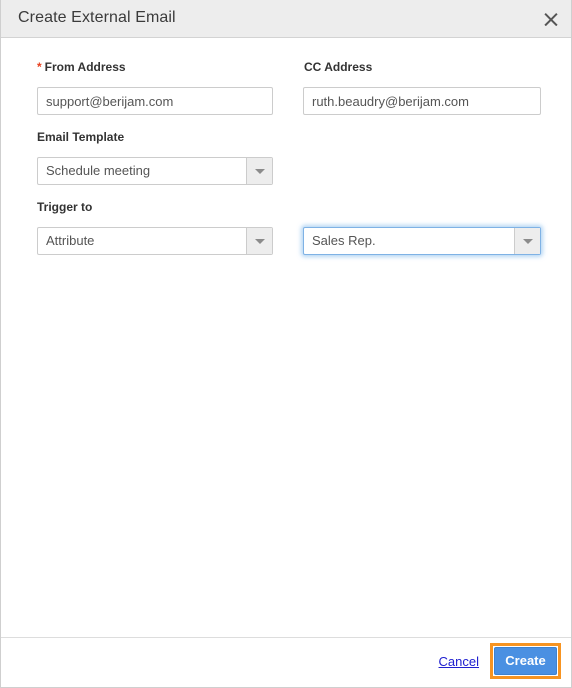  I want to click on email-template-value: Schedule meeting, so click(98, 170).